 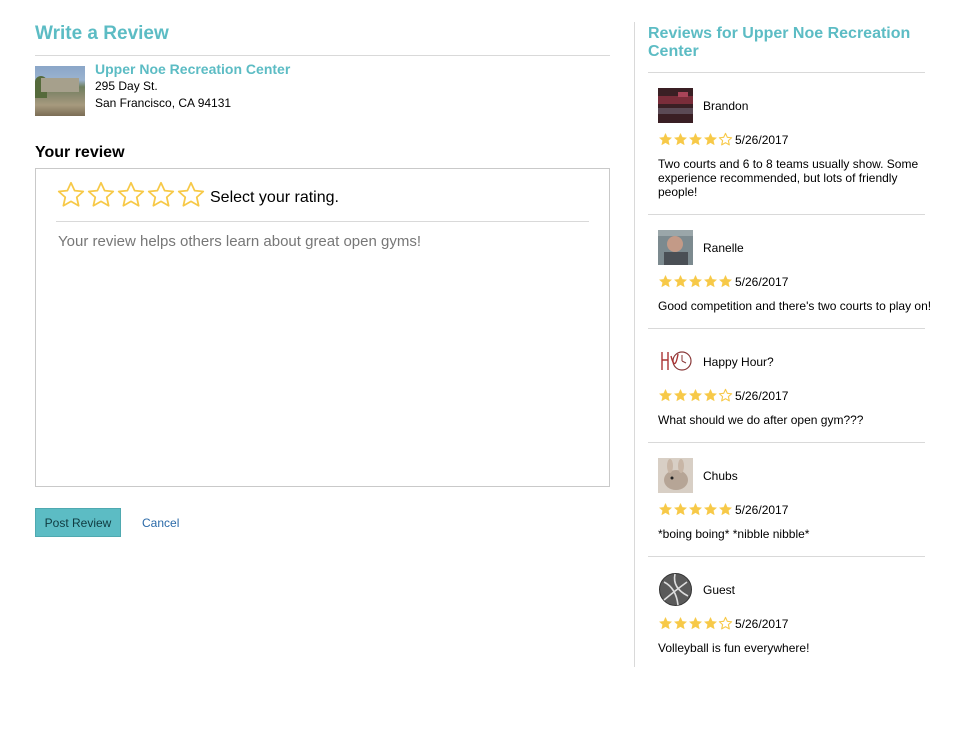 I want to click on review-text: Volleyball is fun everywhere!, so click(x=734, y=648).